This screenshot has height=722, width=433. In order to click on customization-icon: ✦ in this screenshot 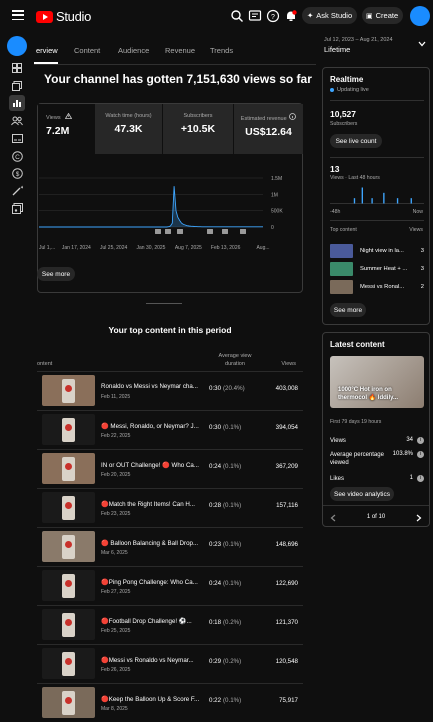, I will do `click(17, 190)`.